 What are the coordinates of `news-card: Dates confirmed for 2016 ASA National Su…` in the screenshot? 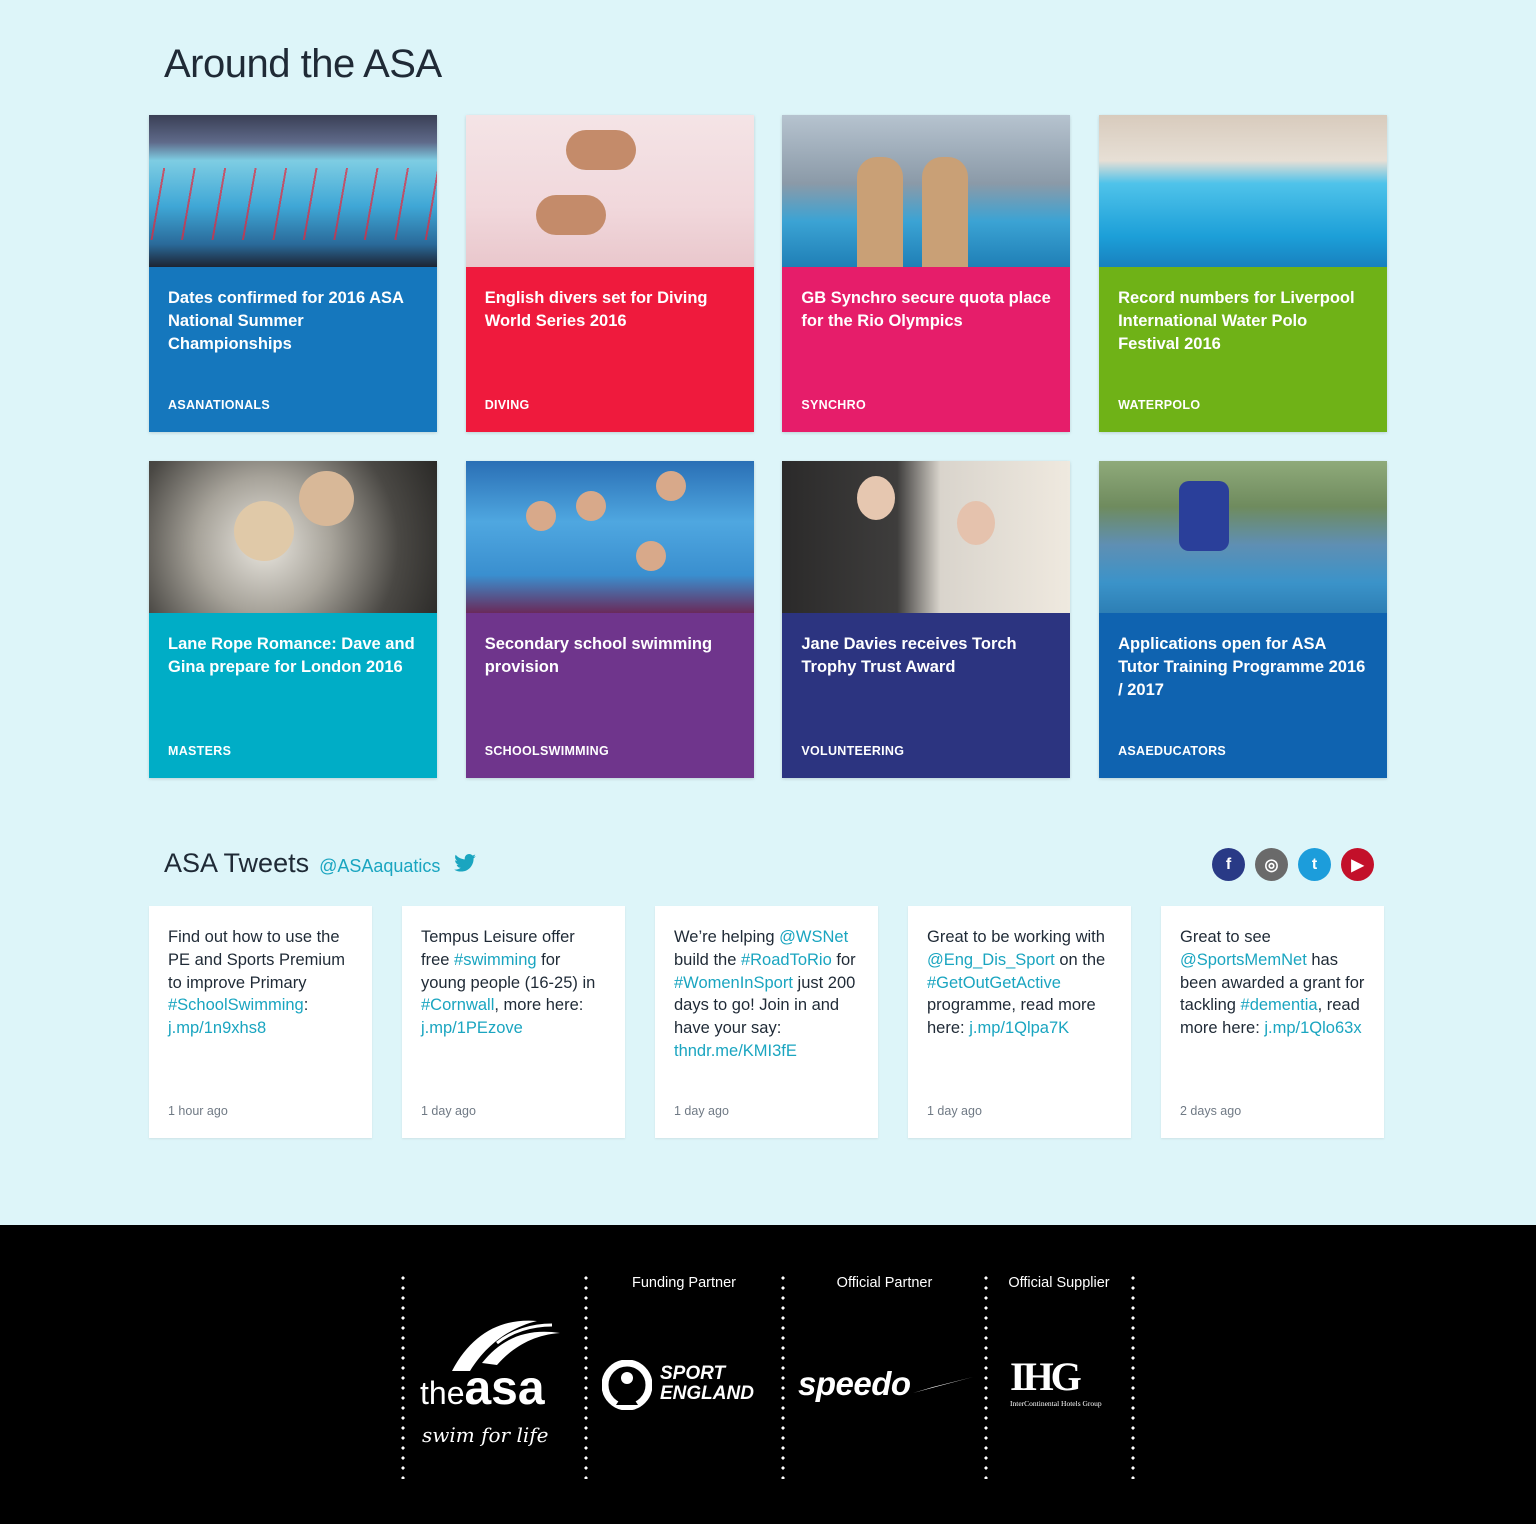 It's located at (293, 273).